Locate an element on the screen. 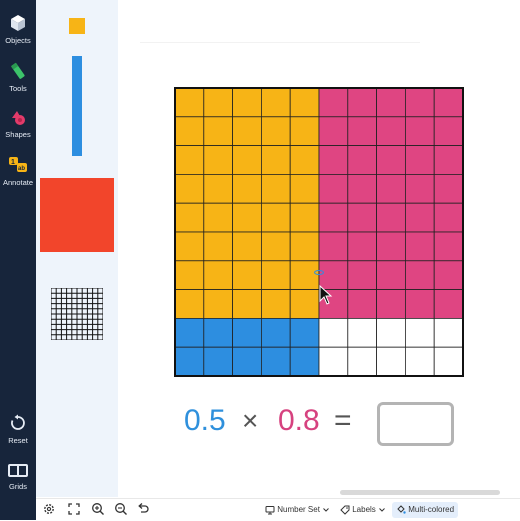 This screenshot has width=520, height=521. palette-one-block is located at coordinates (77, 26).